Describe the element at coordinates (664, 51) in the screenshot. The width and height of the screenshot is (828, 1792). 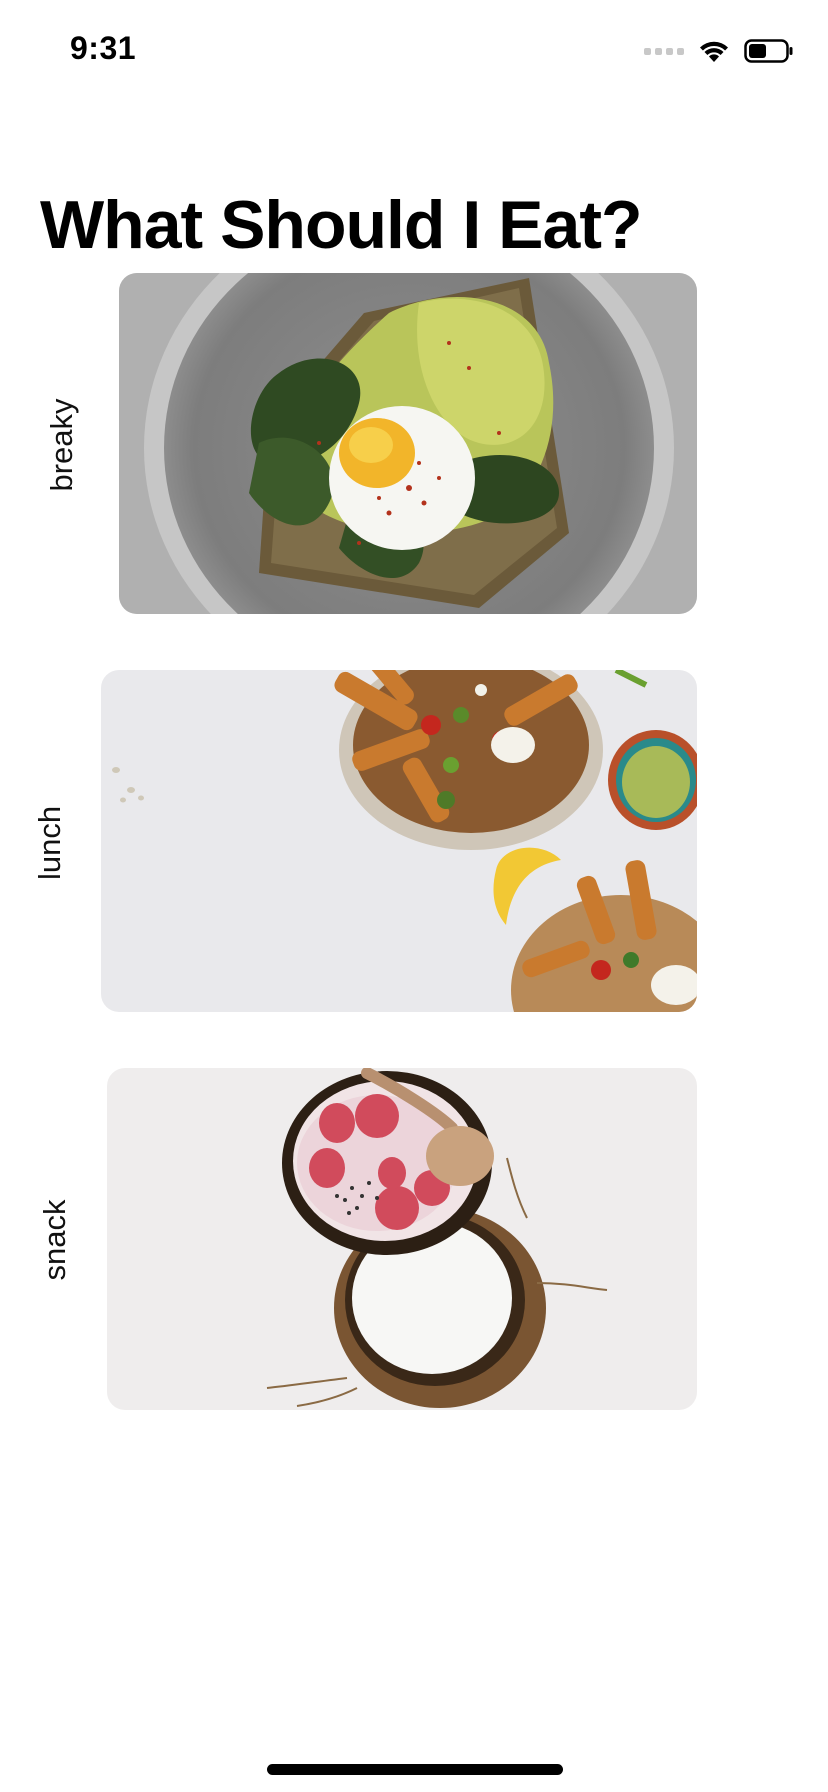
I see `cellular-signal-icon` at that location.